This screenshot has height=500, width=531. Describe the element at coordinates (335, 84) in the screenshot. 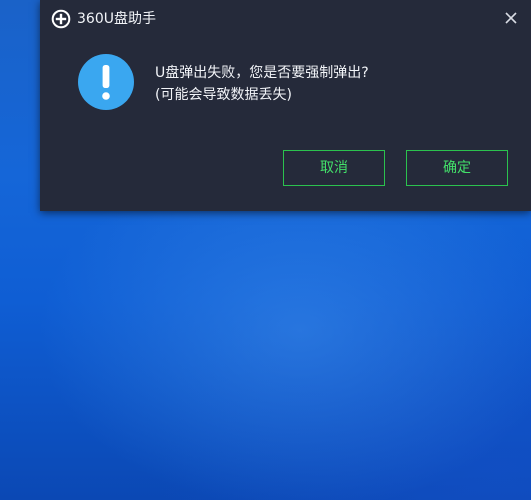

I see `dialog-message: U盘弹出失败，您是否要强制弹出? (可能会导致数据丢失)` at that location.